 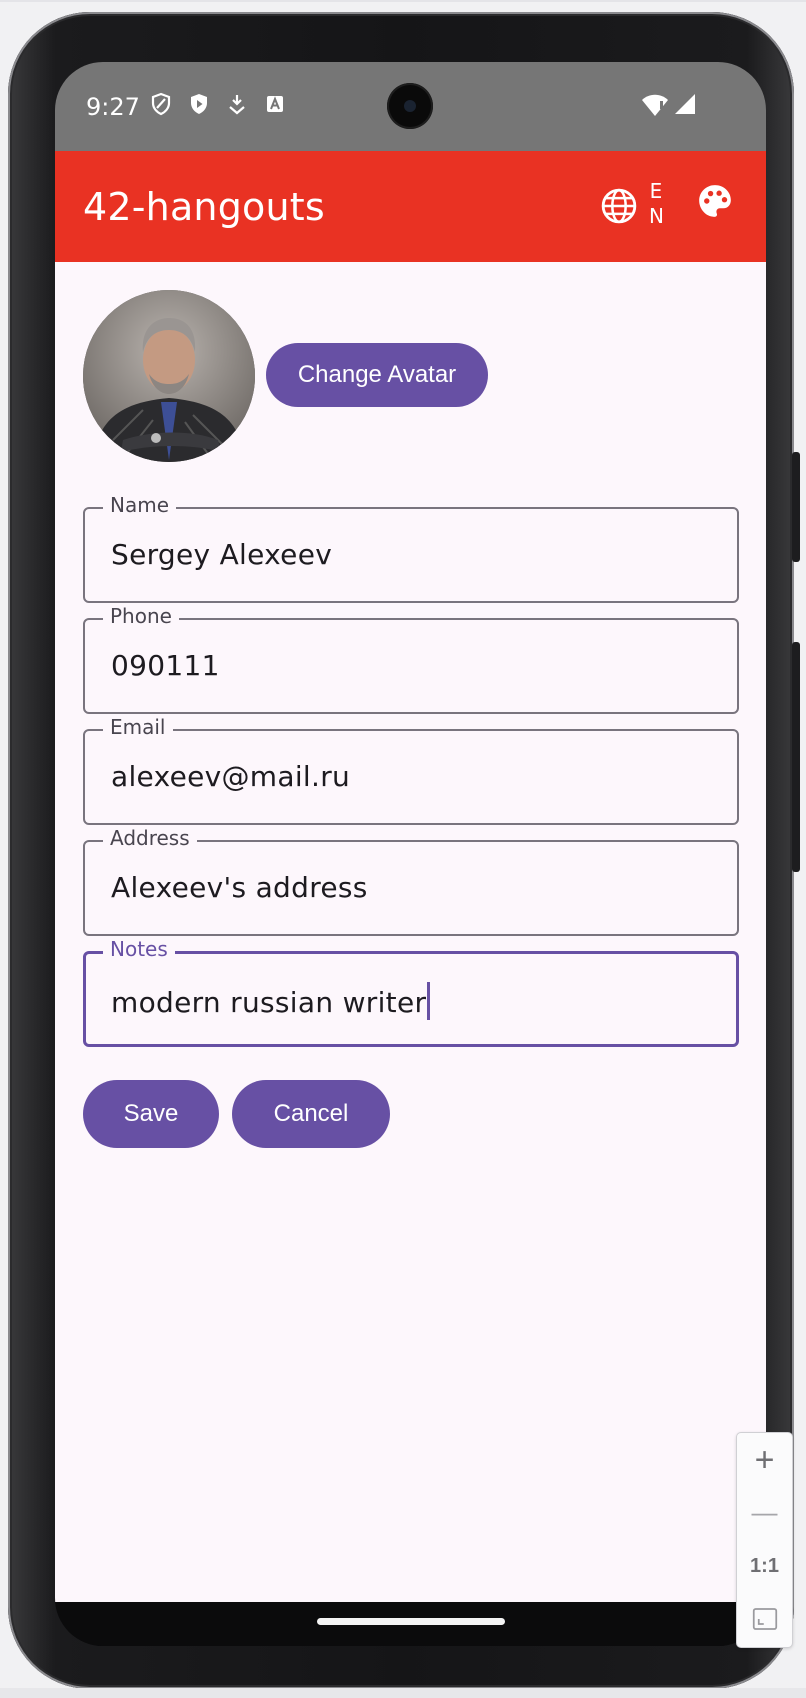 What do you see at coordinates (764, 1540) in the screenshot?
I see `emulator-zoom-panel: + — 1:1` at bounding box center [764, 1540].